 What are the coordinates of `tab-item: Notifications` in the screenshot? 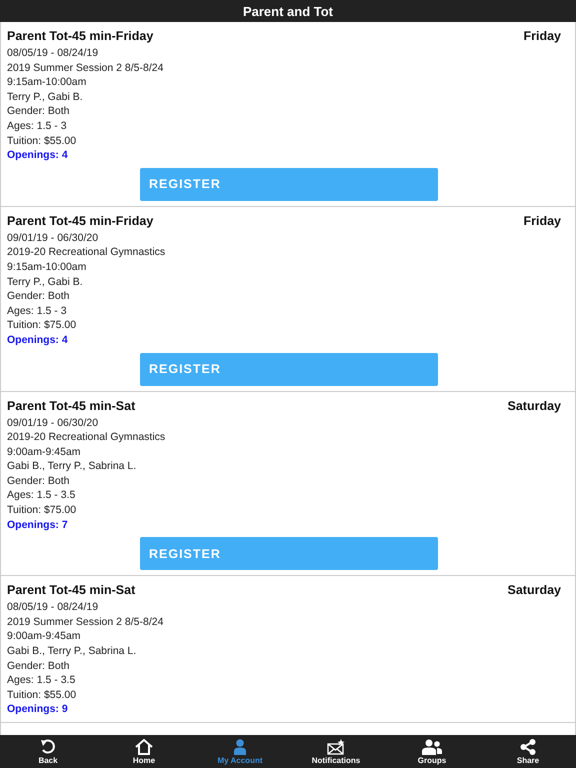 It's located at (336, 751).